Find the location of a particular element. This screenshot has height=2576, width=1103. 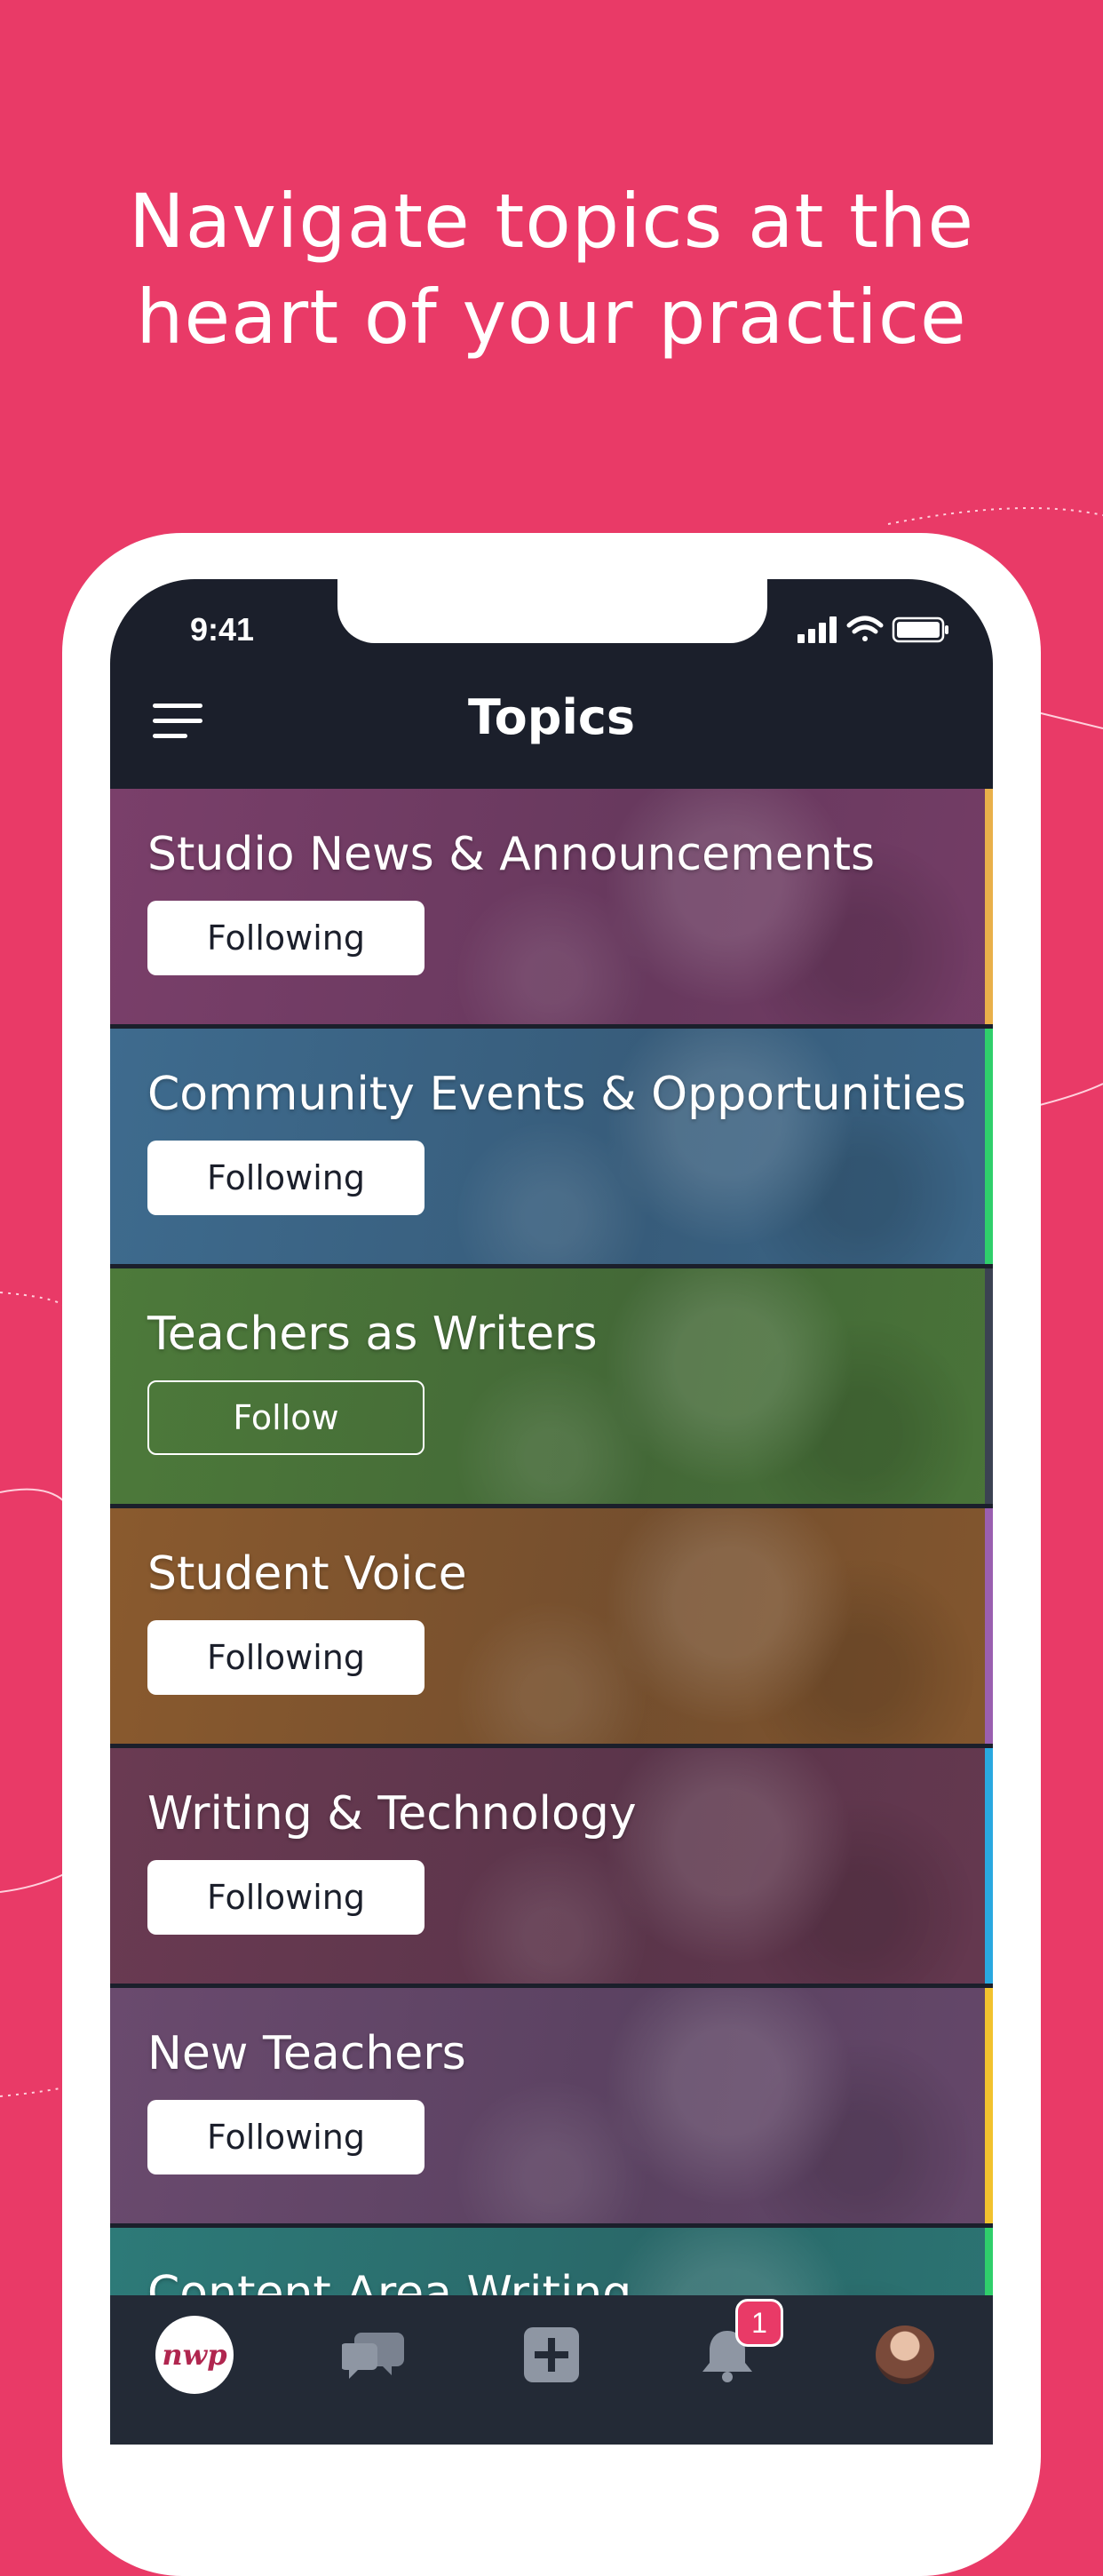

wifi-icon is located at coordinates (865, 628).